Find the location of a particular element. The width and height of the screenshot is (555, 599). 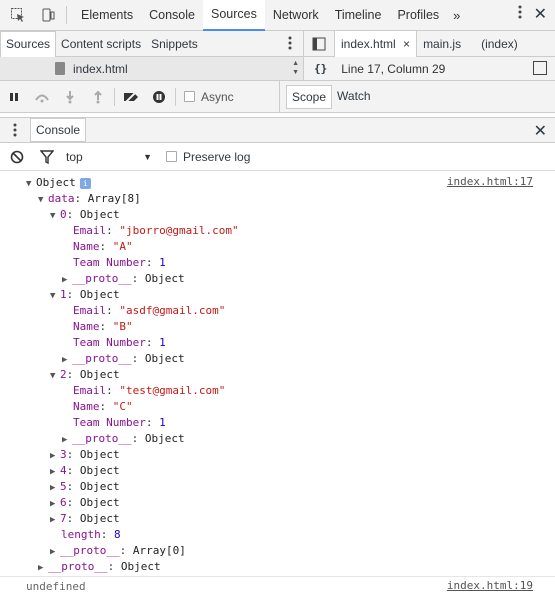

tab-profiles: Profiles is located at coordinates (418, 15).